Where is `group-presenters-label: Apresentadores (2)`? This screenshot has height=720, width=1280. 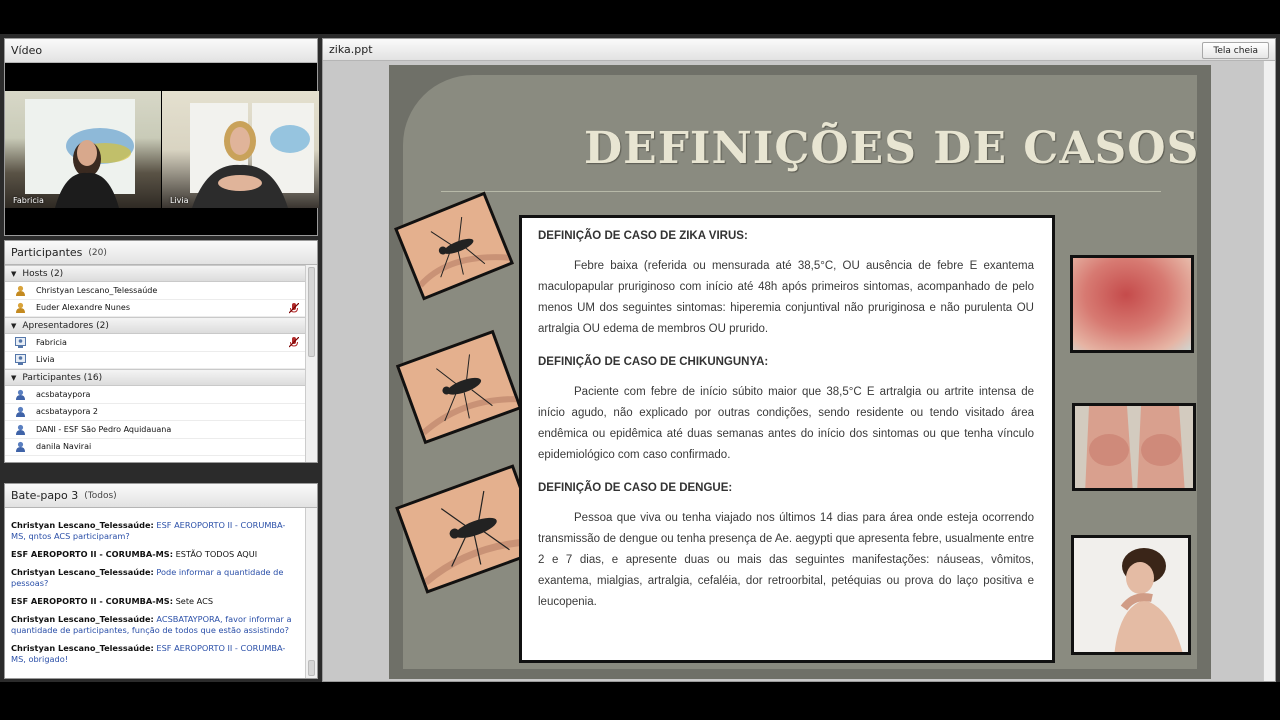 group-presenters-label: Apresentadores (2) is located at coordinates (65, 325).